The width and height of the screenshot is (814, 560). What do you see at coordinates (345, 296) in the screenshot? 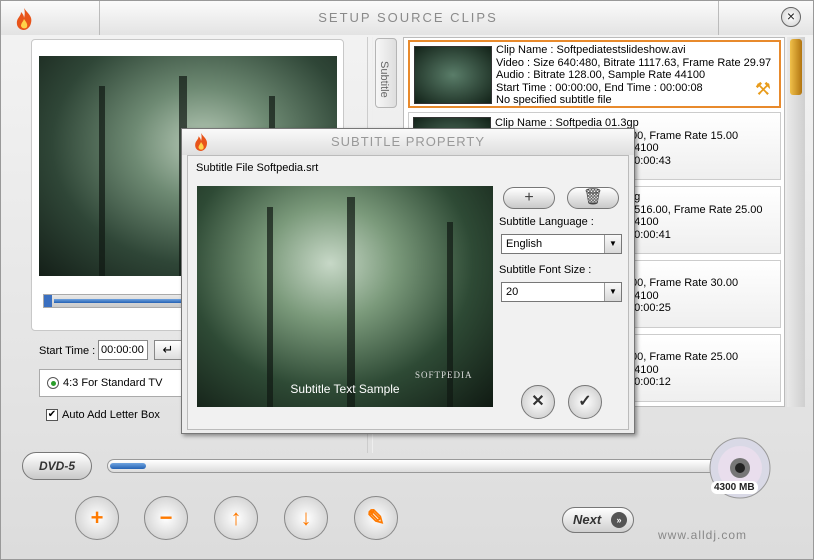
I see `subtitle-preview: SOFTPEDIA Subtitle Text Sample` at bounding box center [345, 296].